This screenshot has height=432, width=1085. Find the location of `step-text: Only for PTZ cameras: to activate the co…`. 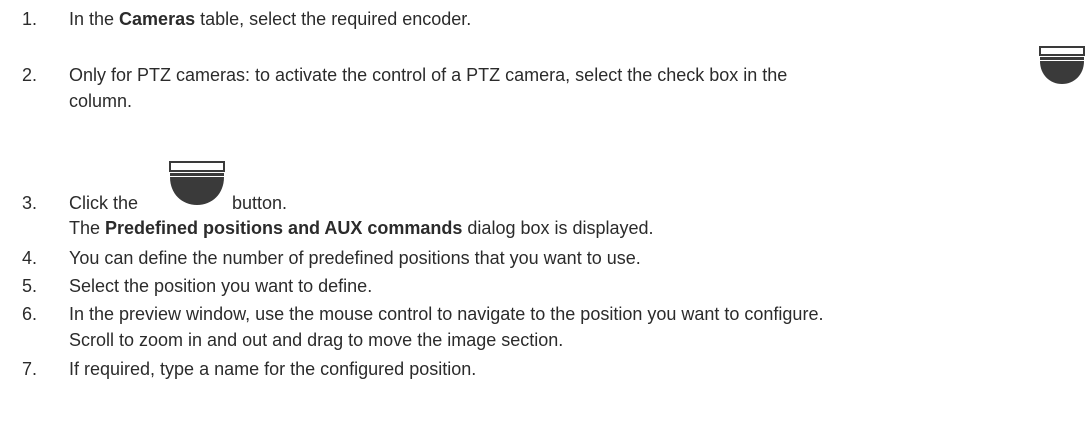

step-text: Only for PTZ cameras: to activate the co… is located at coordinates (428, 75).